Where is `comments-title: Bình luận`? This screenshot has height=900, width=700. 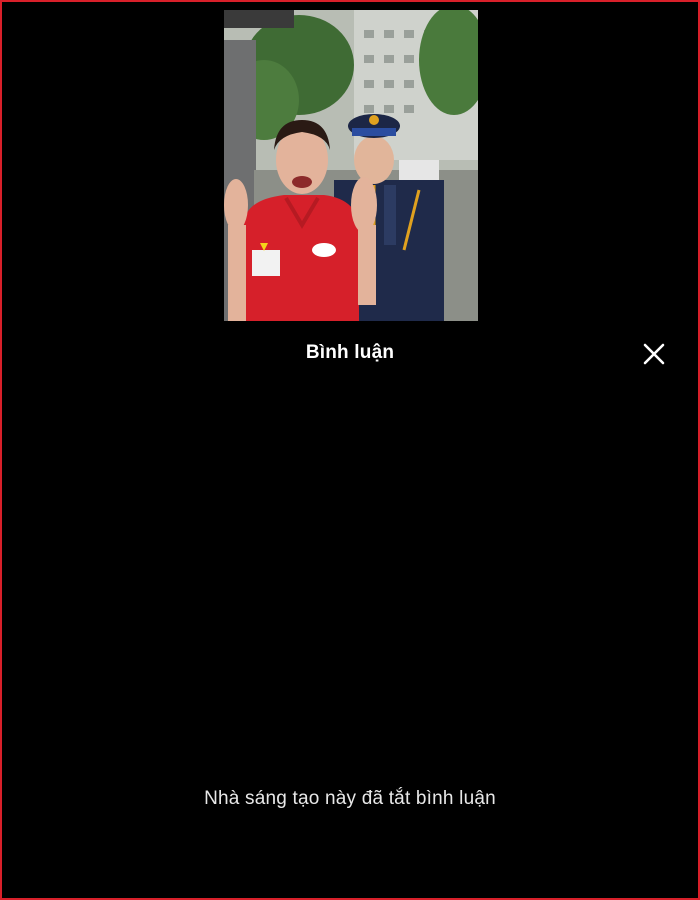
comments-title: Bình luận is located at coordinates (350, 352).